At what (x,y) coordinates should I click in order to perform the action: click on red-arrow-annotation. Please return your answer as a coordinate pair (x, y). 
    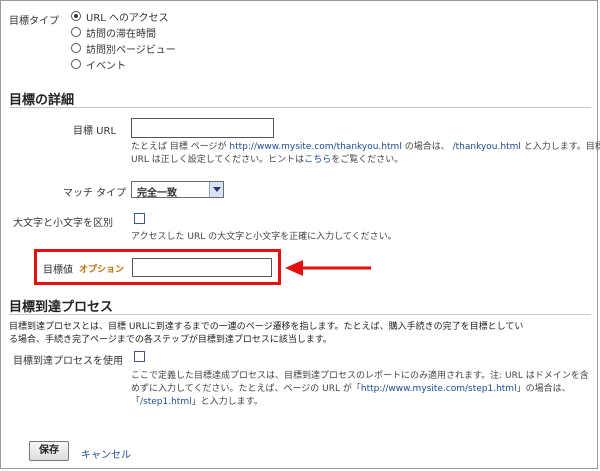
    Looking at the image, I should click on (328, 268).